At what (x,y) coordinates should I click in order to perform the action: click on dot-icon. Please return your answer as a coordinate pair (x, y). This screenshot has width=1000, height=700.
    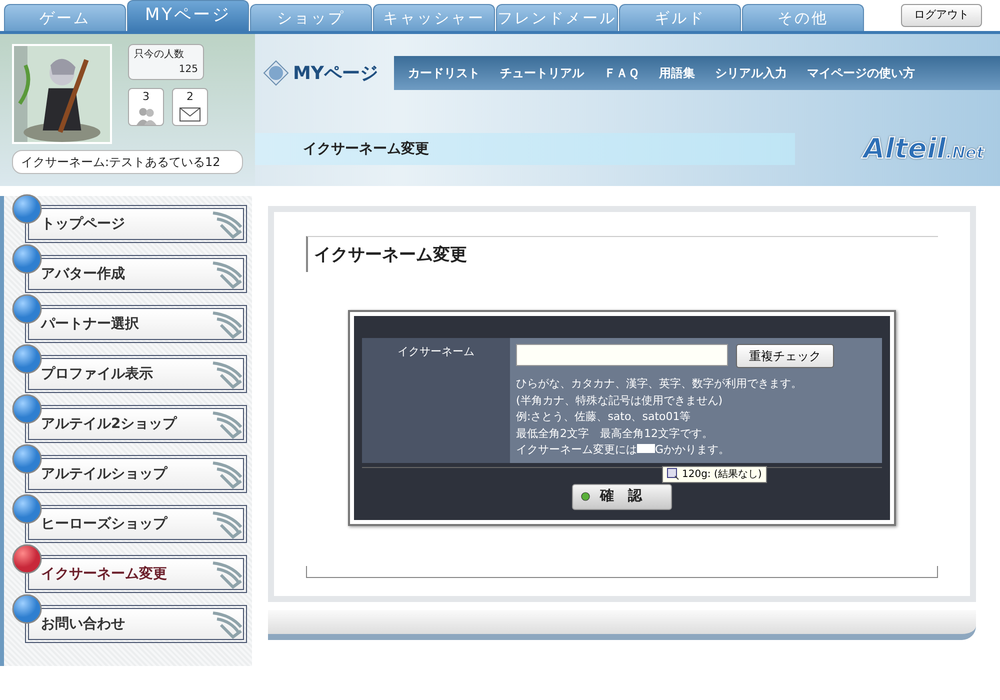
    Looking at the image, I should click on (585, 496).